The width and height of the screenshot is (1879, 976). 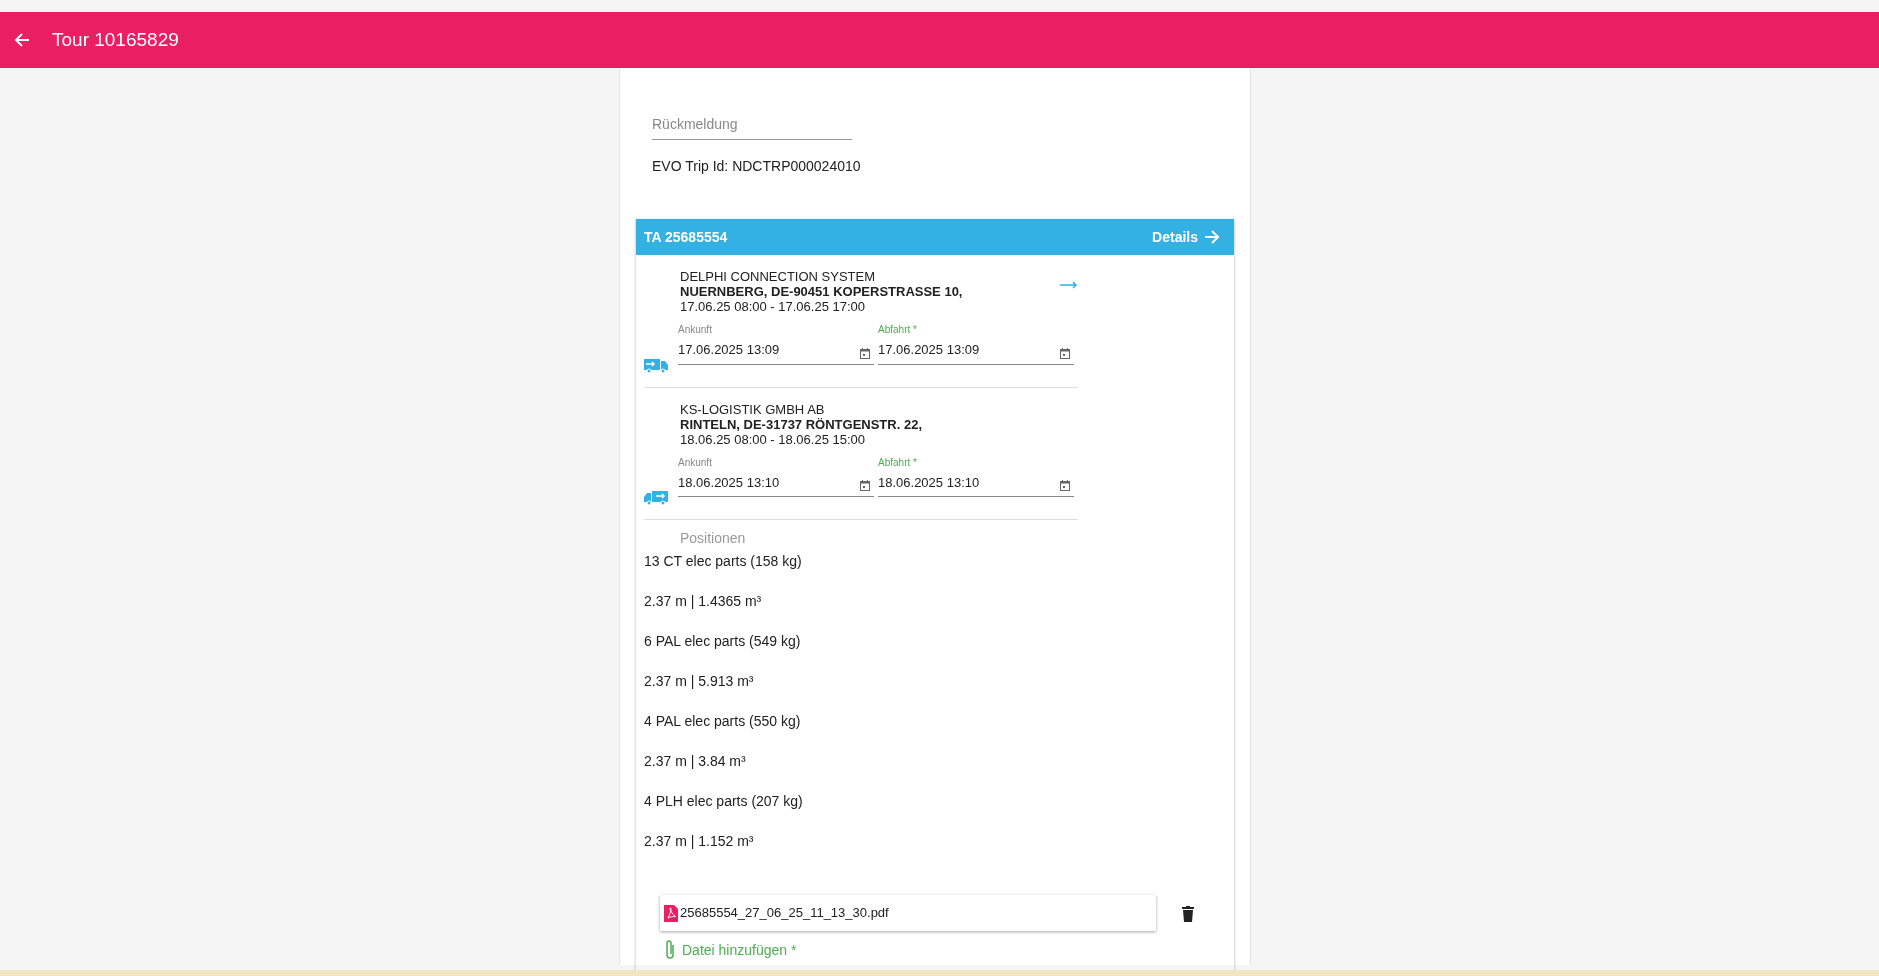 I want to click on order-title: TA 25685554, so click(x=686, y=237).